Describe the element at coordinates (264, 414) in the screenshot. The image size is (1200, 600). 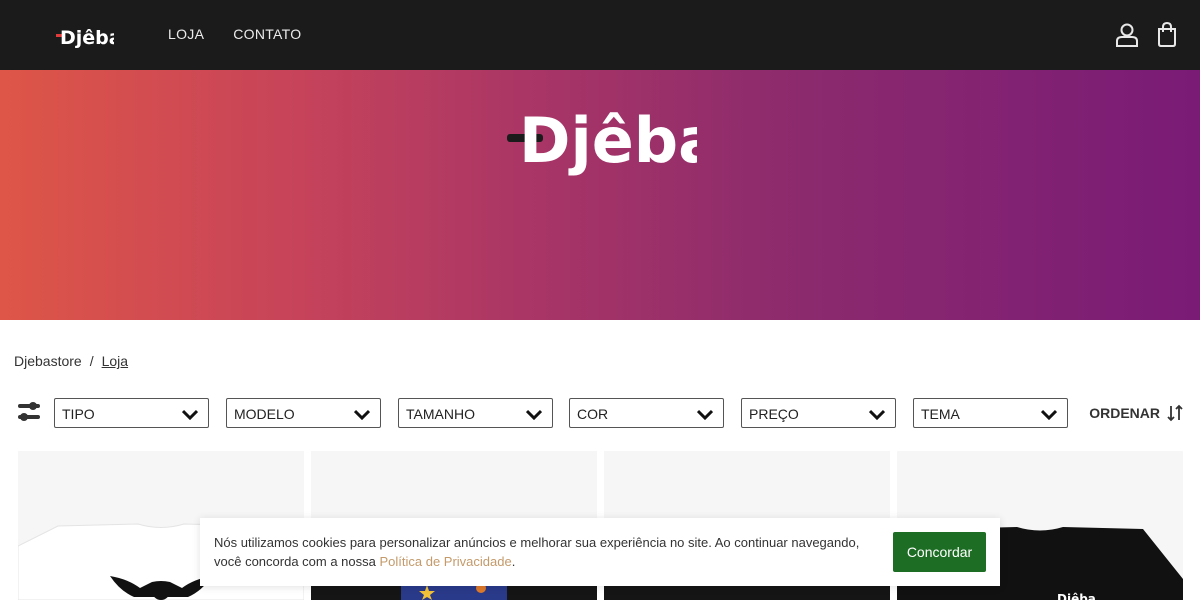
I see `filter-select-label: MODELO` at that location.